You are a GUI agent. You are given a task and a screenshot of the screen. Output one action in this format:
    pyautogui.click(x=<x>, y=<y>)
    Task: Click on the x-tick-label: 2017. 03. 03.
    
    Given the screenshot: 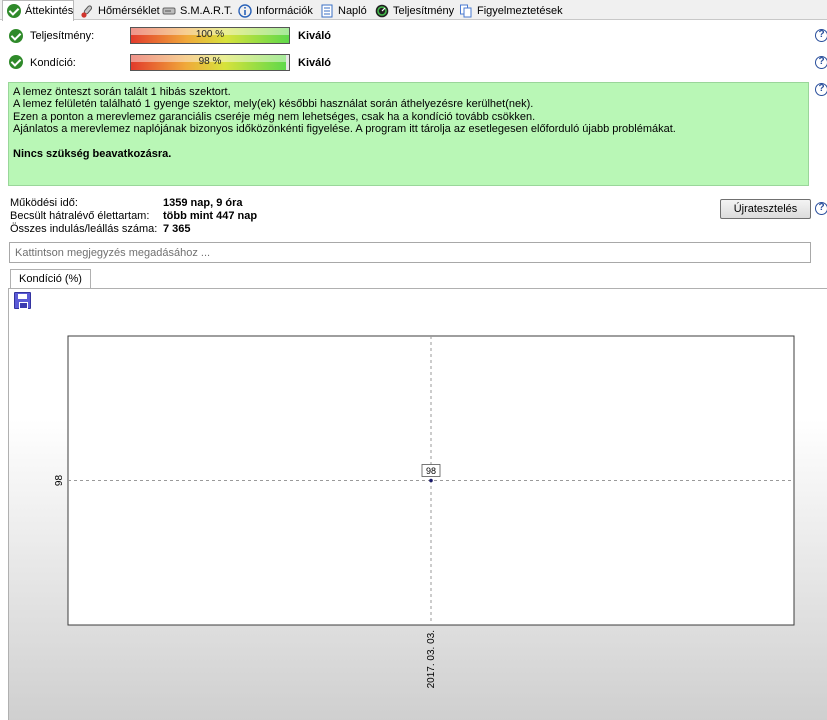 What is the action you would take?
    pyautogui.click(x=431, y=659)
    